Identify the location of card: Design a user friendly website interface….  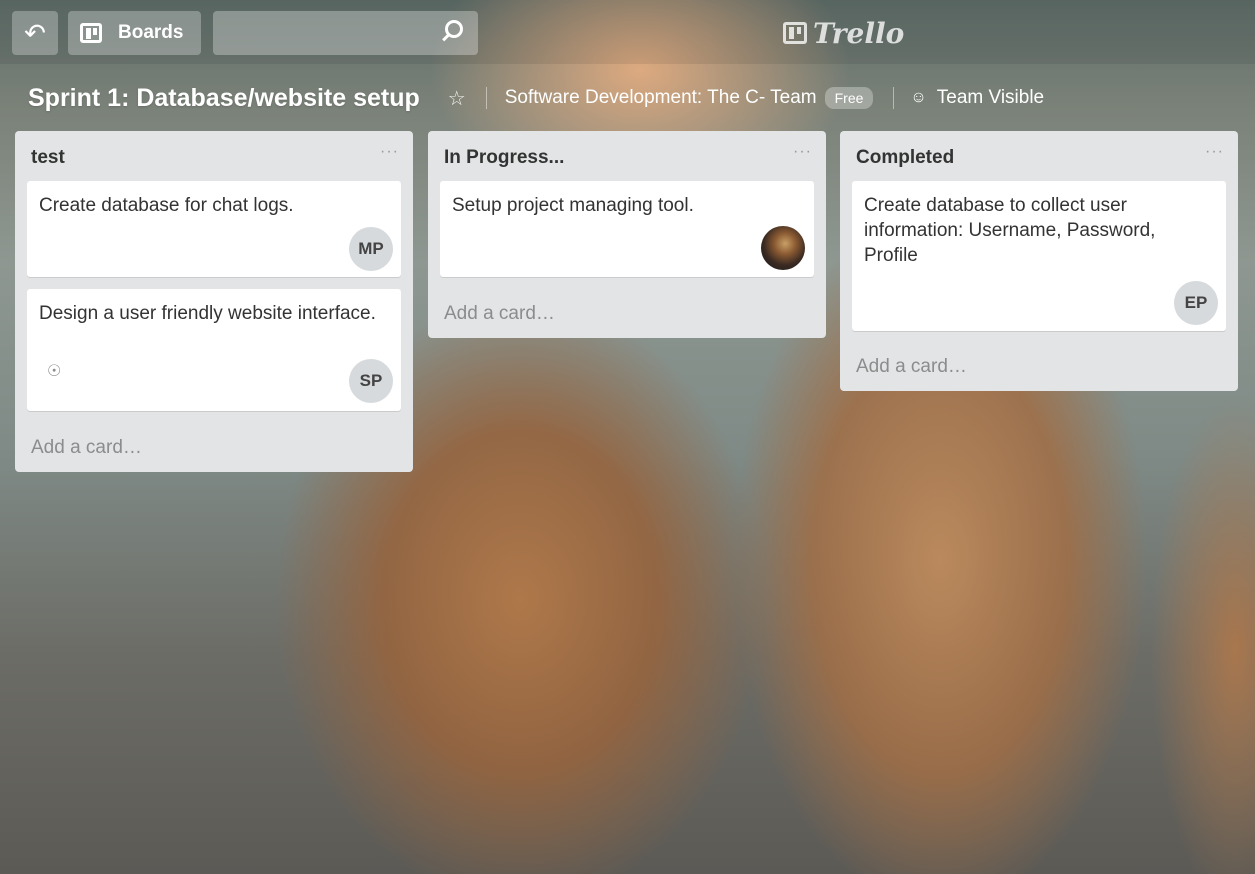
(214, 350).